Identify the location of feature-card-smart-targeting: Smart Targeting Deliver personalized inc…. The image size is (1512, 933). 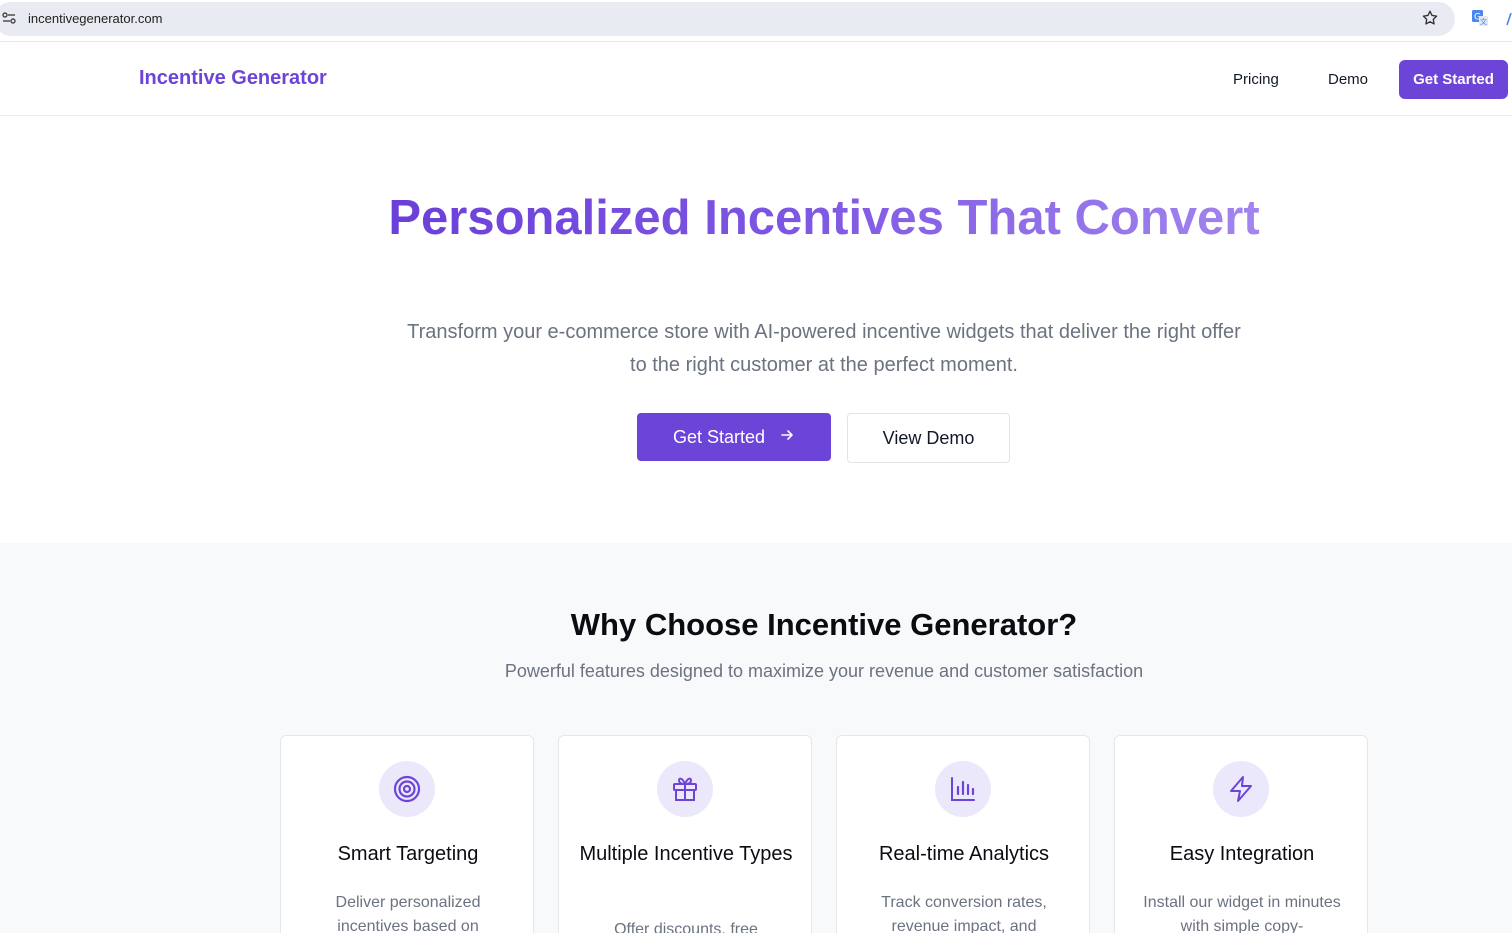
(407, 834).